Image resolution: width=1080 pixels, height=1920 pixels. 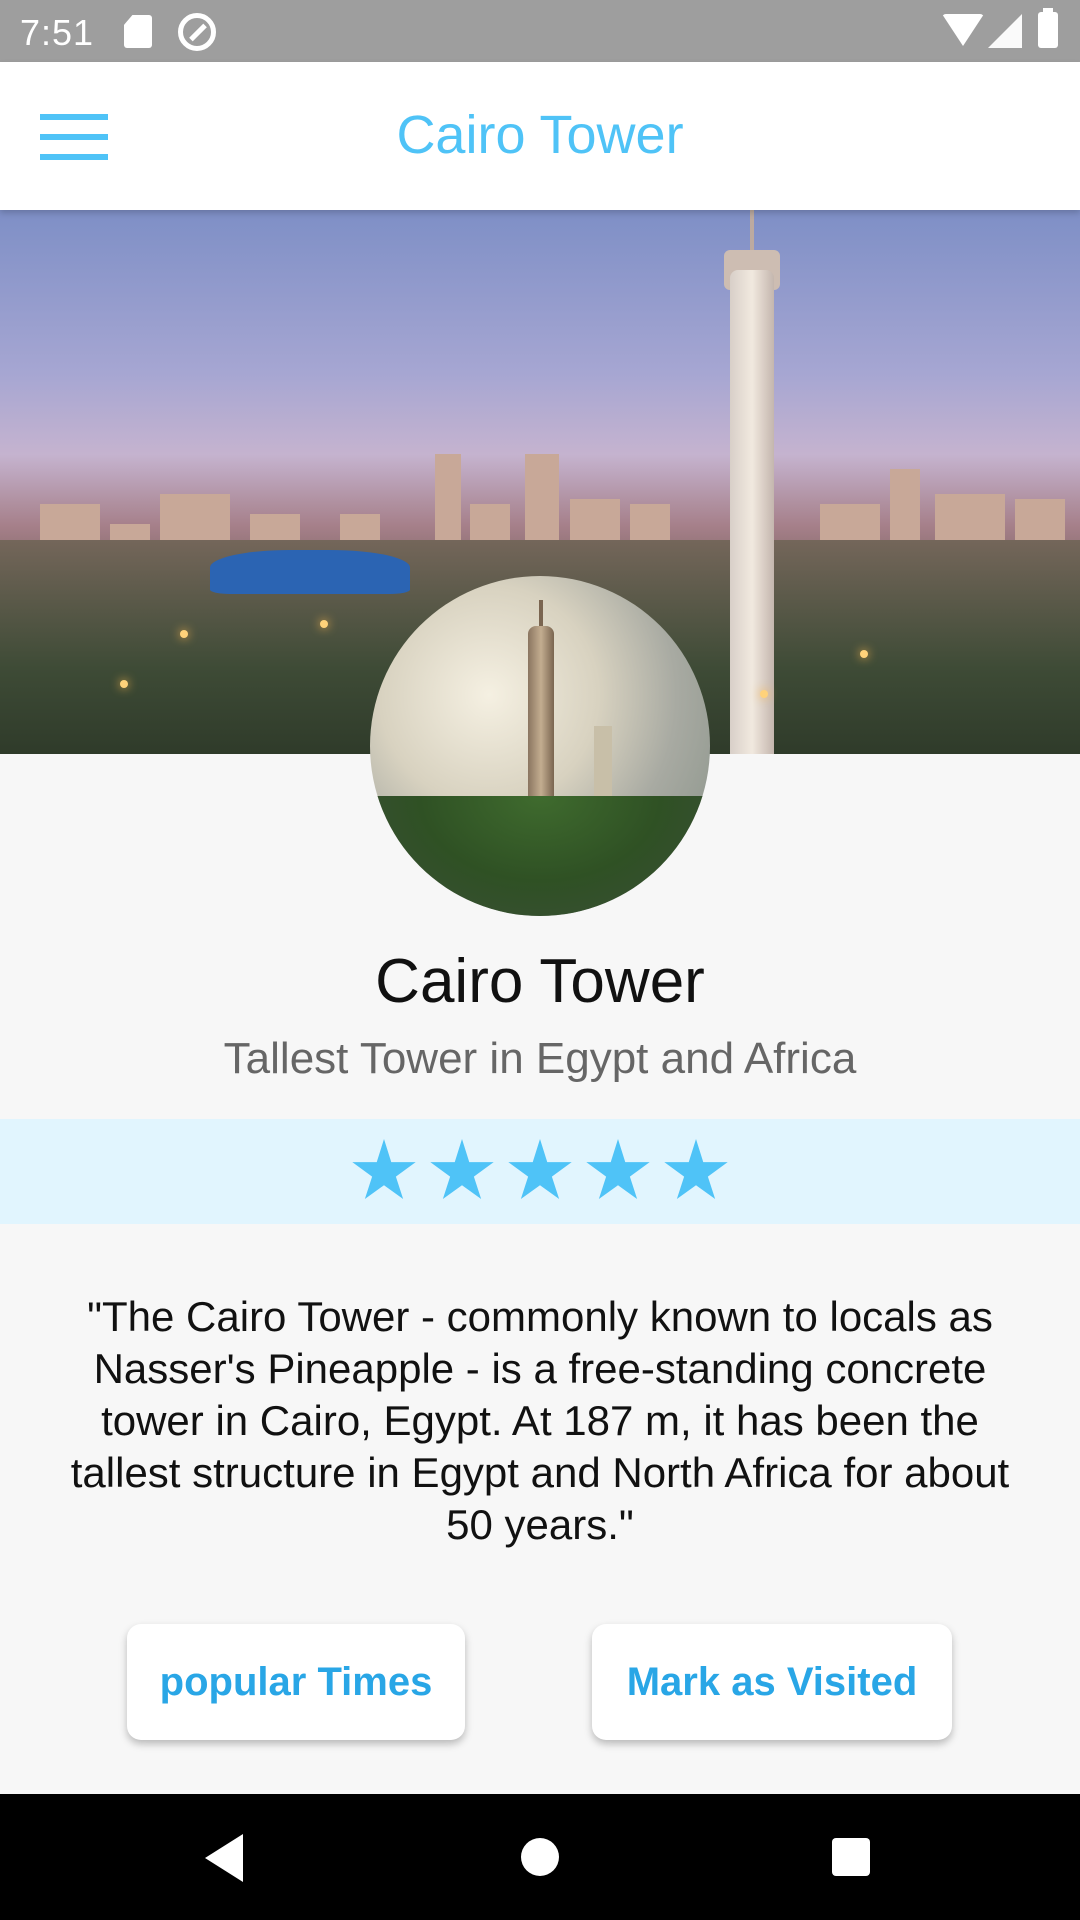 I want to click on back-icon, so click(x=224, y=1858).